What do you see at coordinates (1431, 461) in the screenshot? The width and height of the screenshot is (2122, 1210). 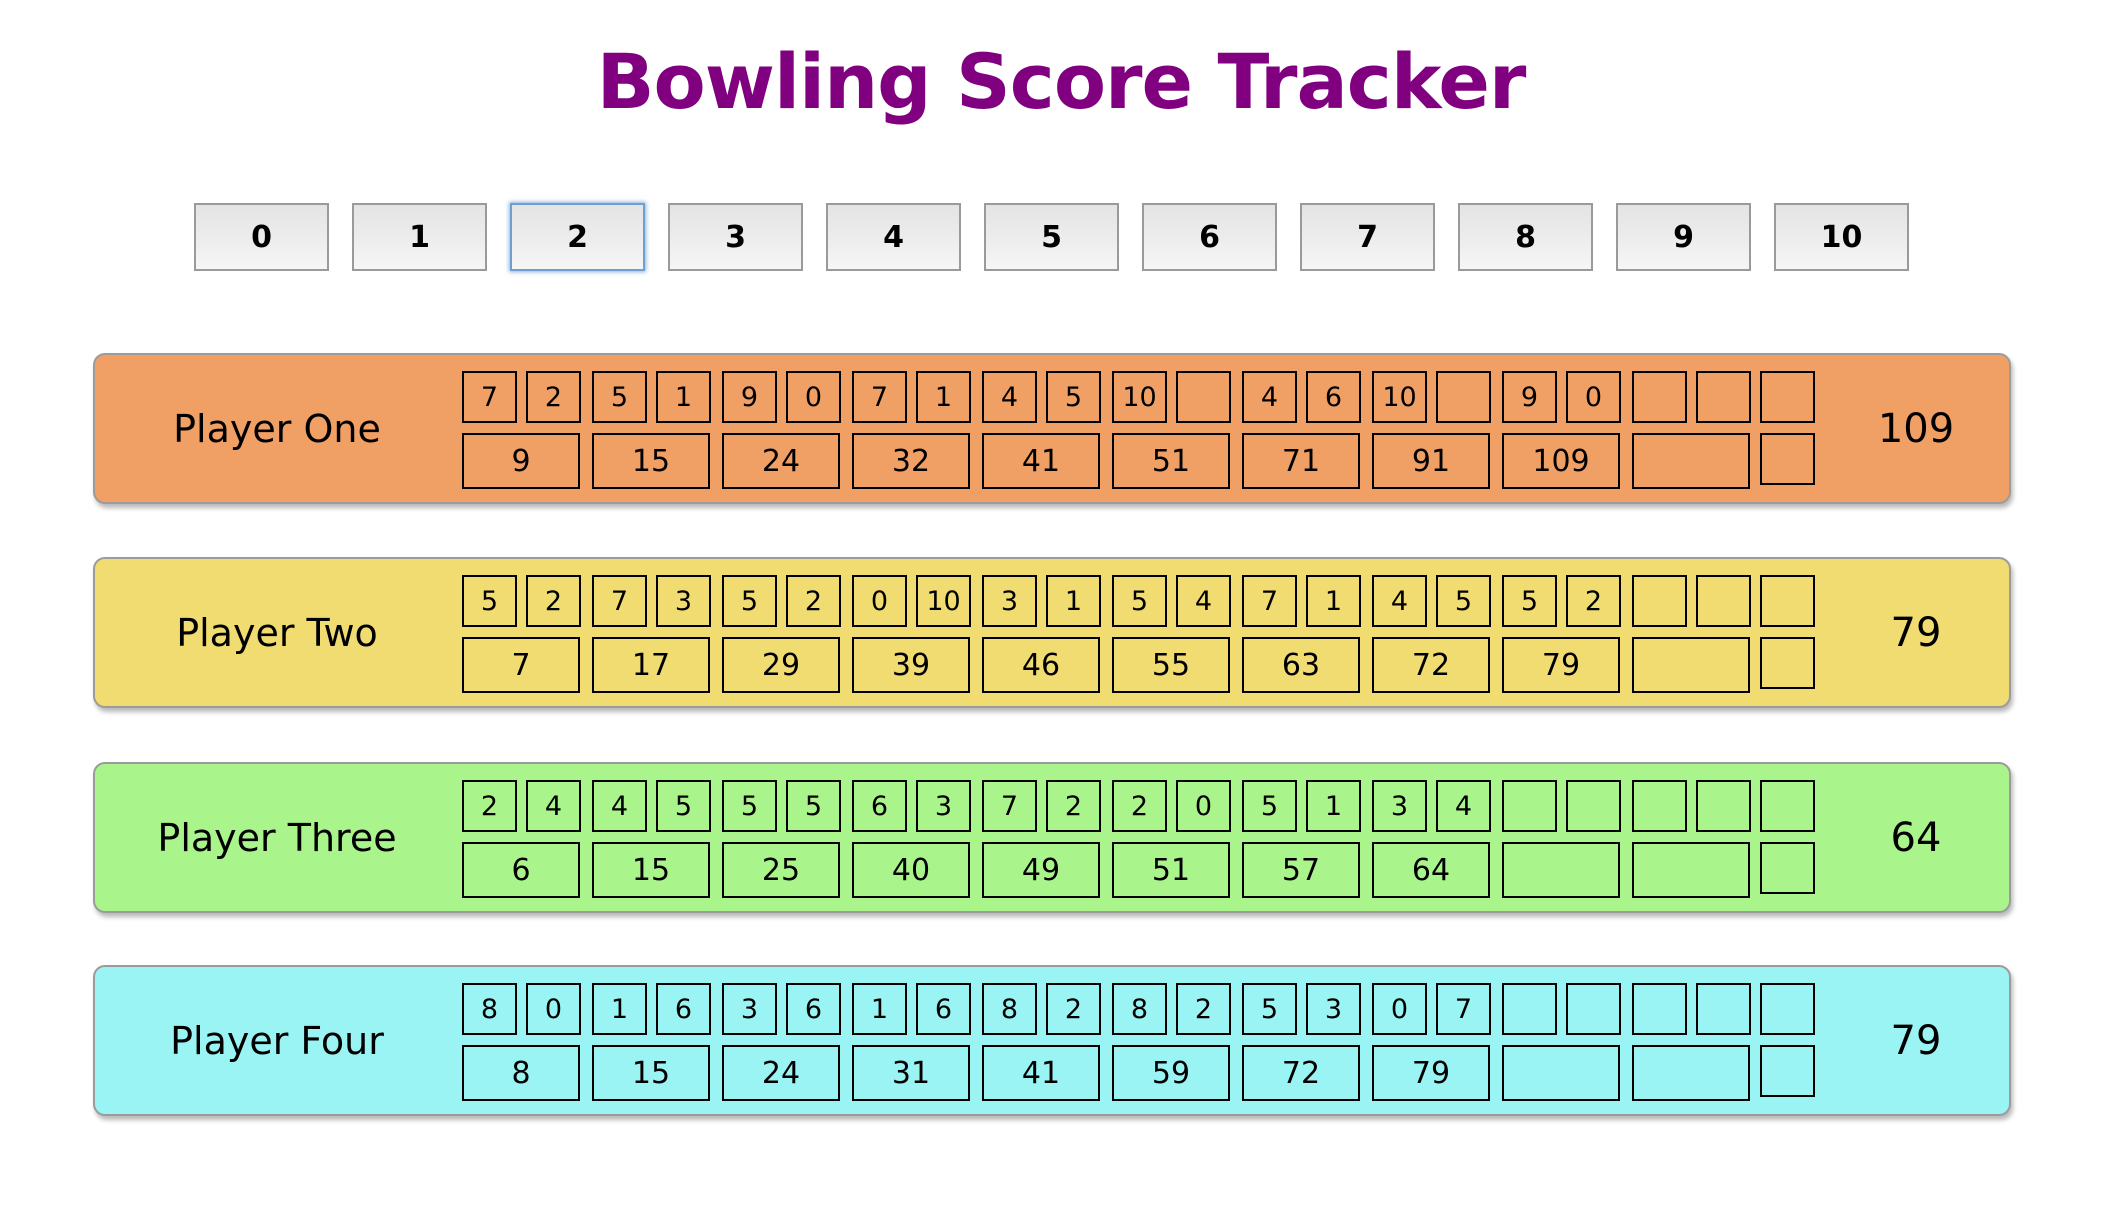 I see `frame-total-box: 91` at bounding box center [1431, 461].